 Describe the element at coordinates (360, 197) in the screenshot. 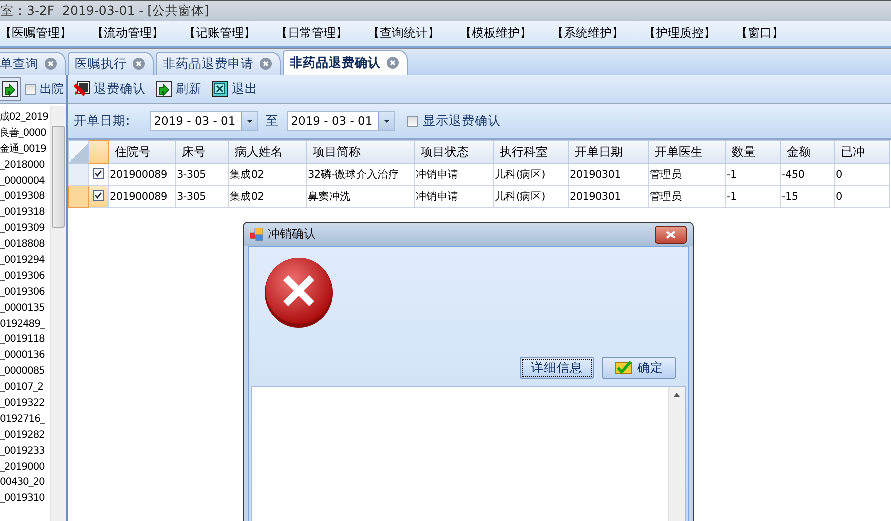

I see `table-cell: 鼻窦冲洗` at that location.